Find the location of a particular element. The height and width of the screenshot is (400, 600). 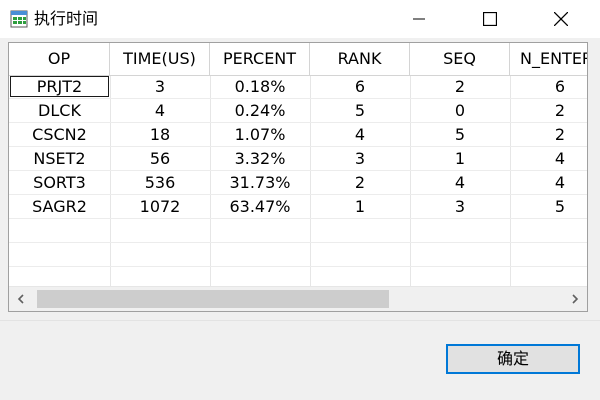

column-header-seq: SEQ is located at coordinates (460, 59).